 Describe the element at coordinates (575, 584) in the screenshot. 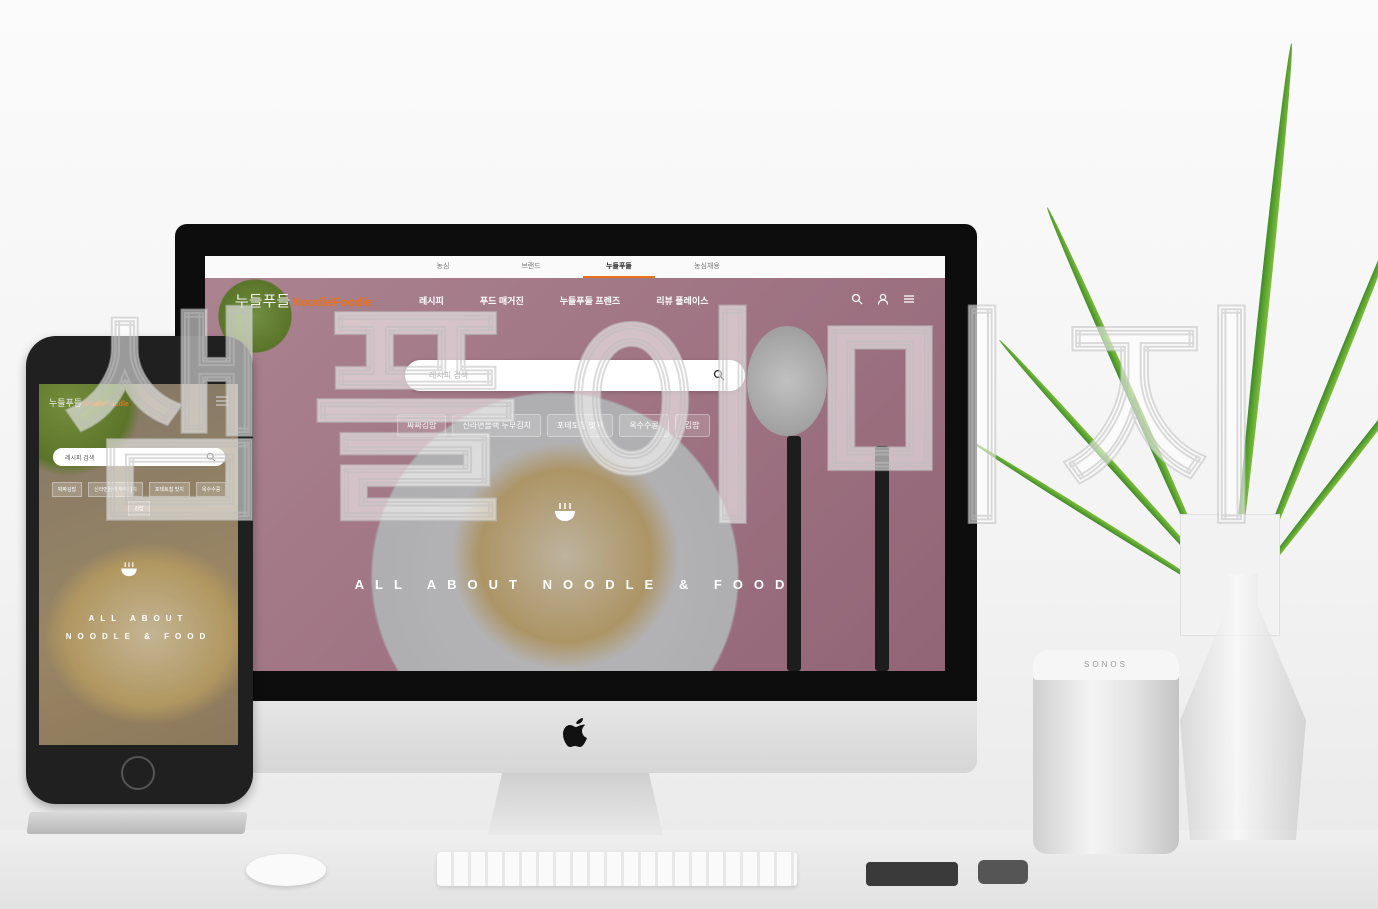

I see `hero-tagline: ALL ABOUT NOODLE & FOOD` at that location.